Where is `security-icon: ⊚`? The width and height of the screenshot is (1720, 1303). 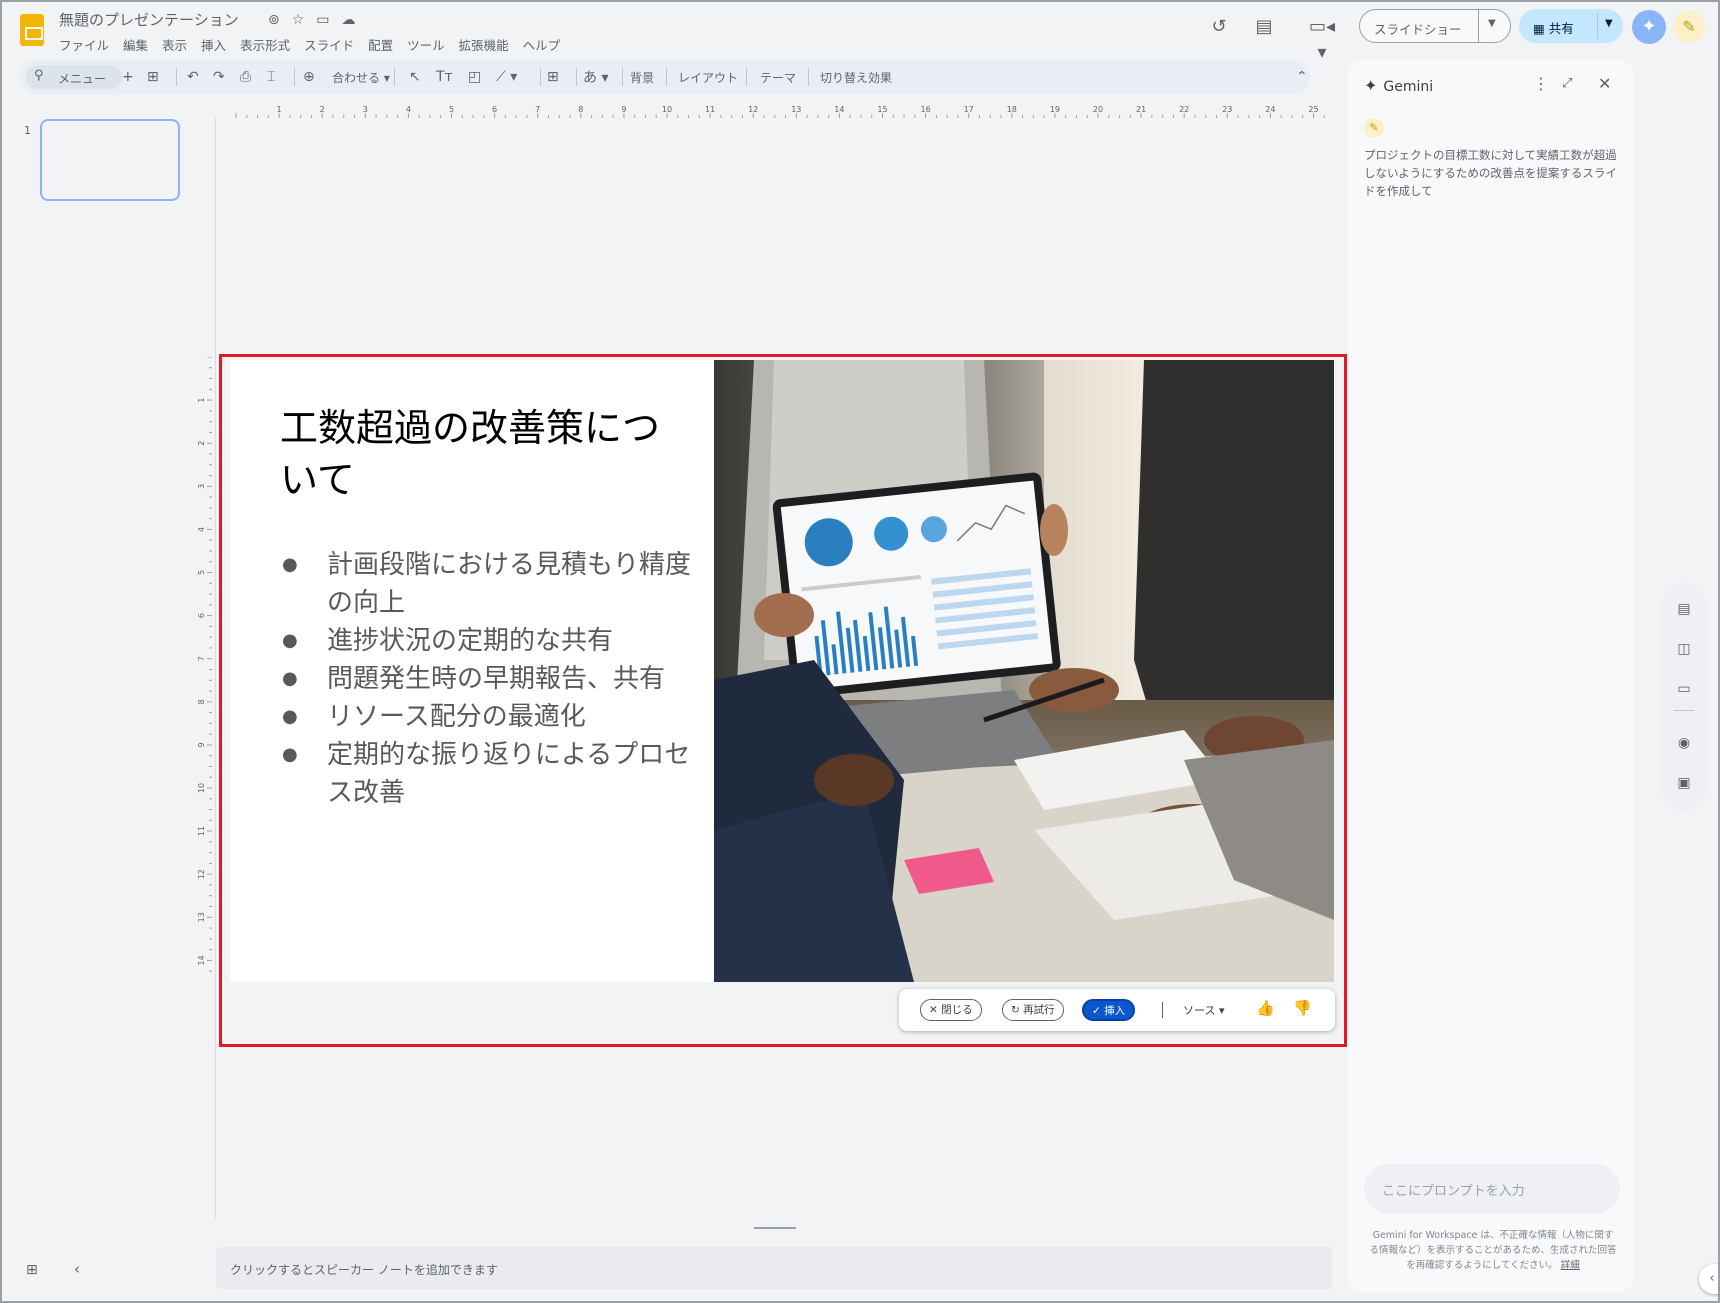
security-icon: ⊚ is located at coordinates (274, 20).